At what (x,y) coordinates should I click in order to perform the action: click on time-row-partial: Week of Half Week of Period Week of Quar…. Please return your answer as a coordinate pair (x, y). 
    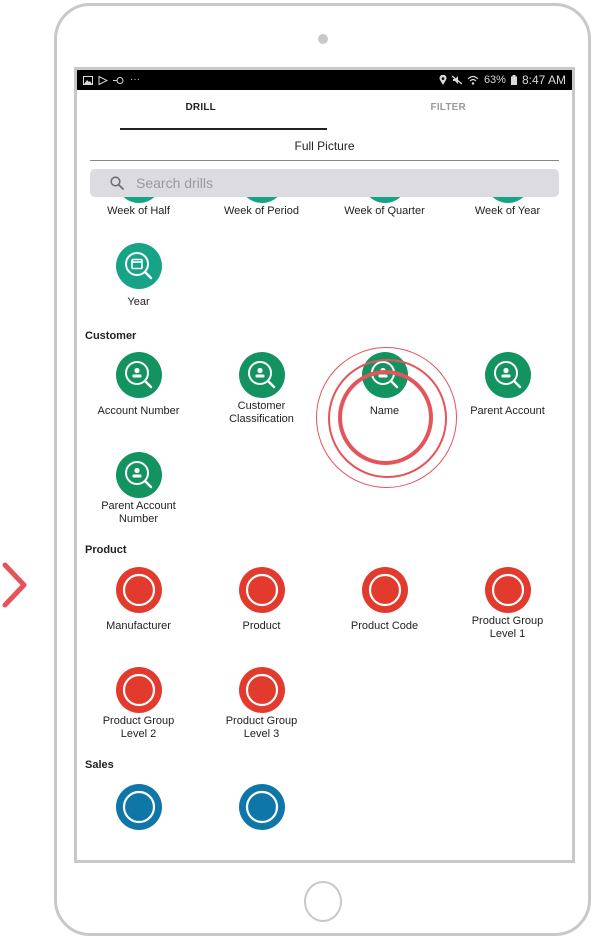
    Looking at the image, I should click on (324, 207).